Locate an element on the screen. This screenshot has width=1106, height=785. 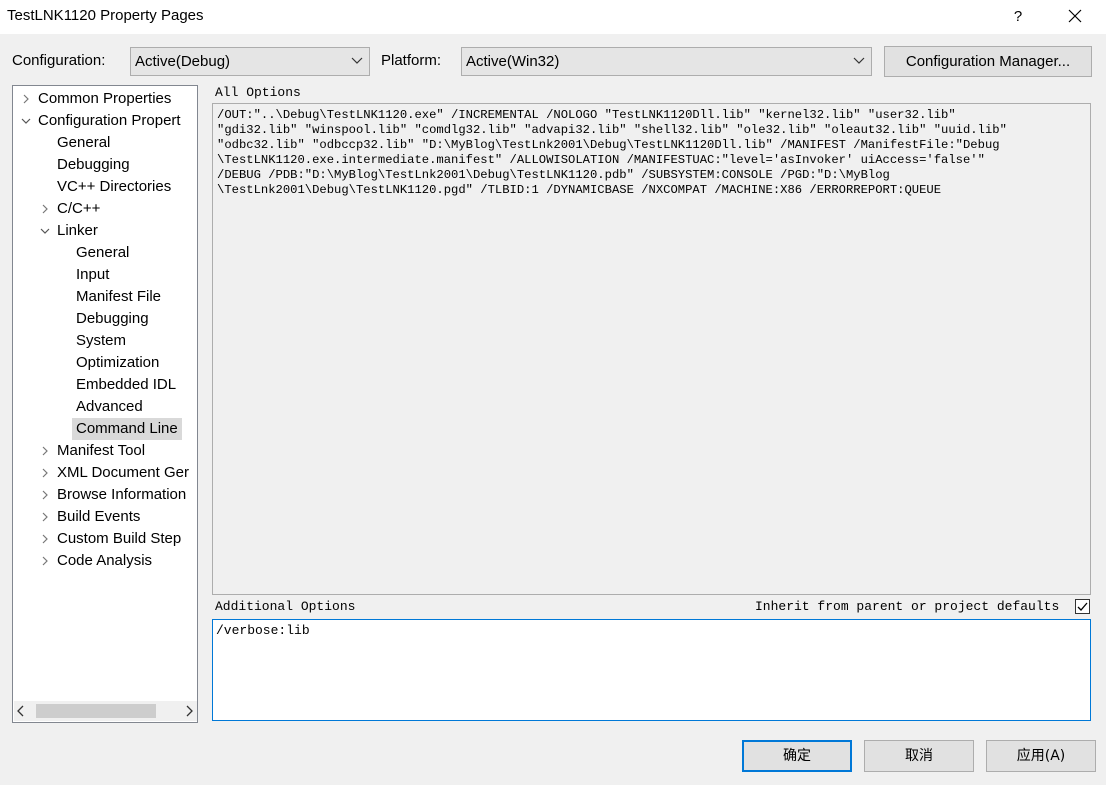
tree-item-label: Browse Information is located at coordinates (122, 494).